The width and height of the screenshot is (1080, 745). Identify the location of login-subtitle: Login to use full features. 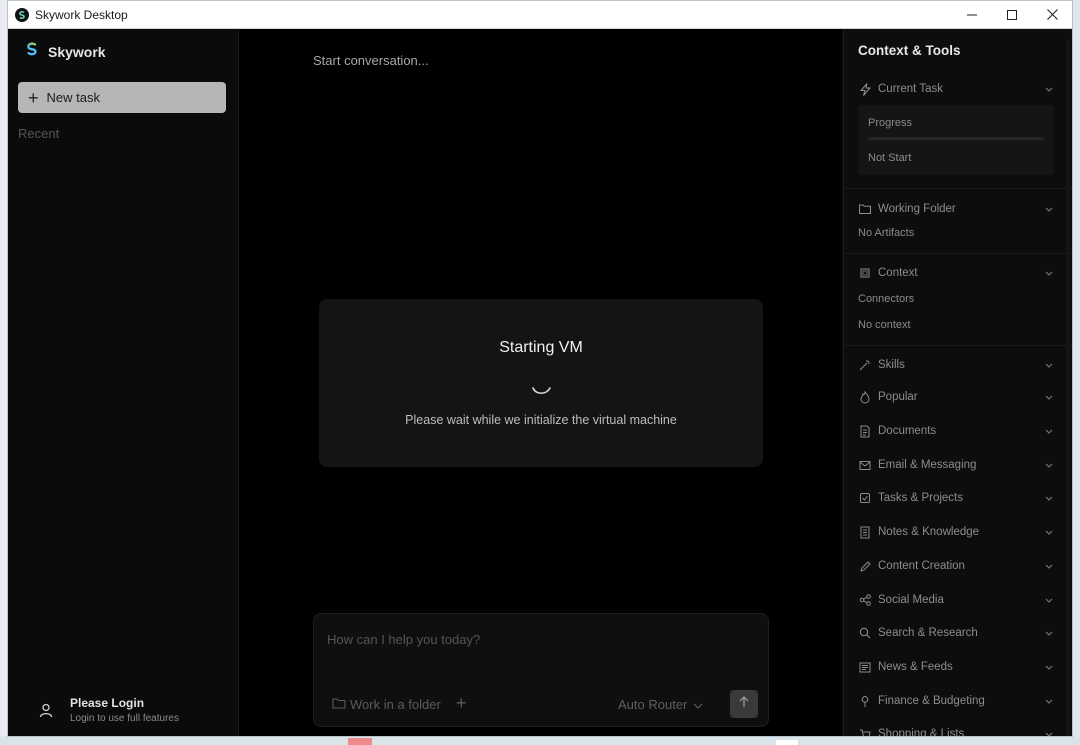
(124, 718).